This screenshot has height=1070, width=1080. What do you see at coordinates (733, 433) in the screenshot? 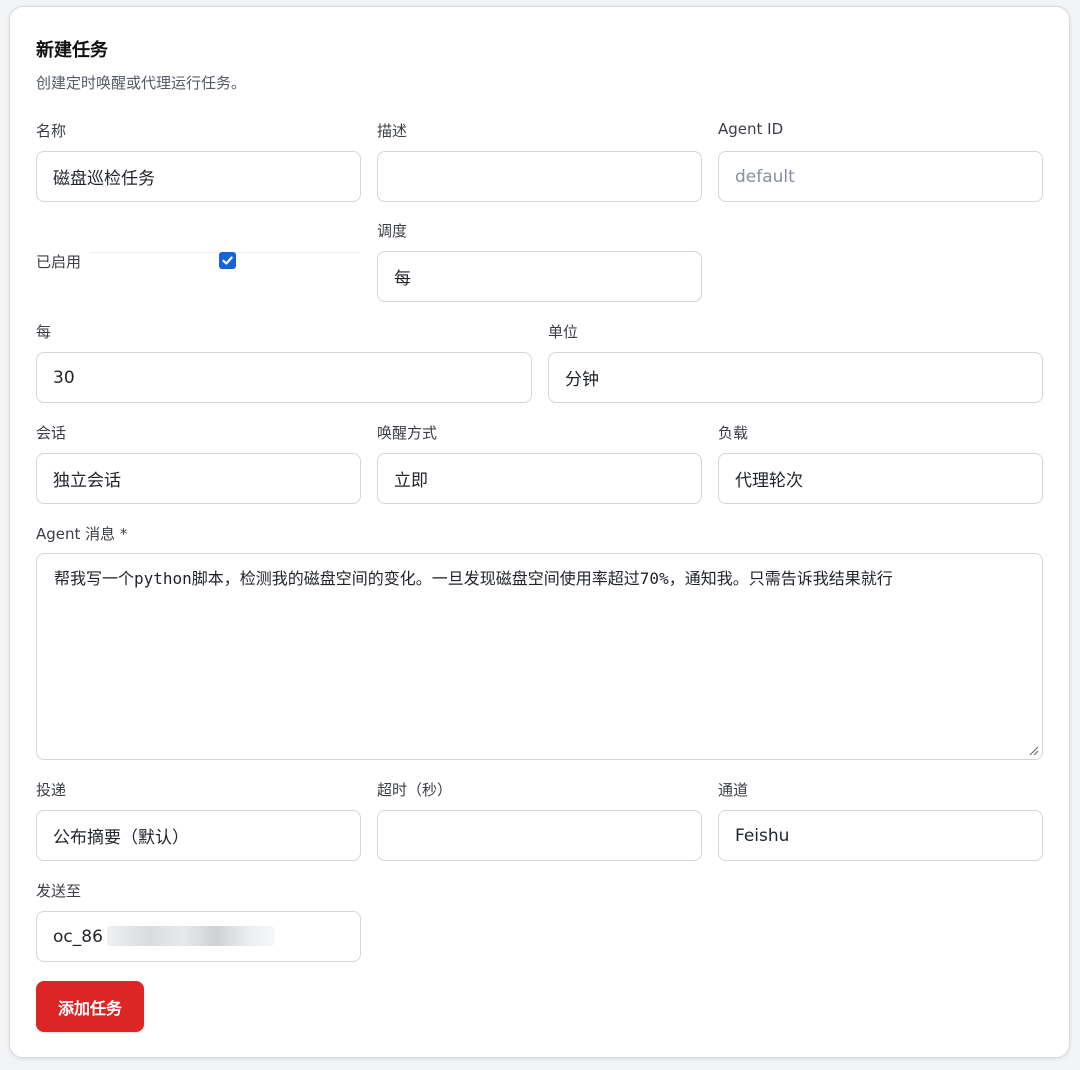
I see `payload-label: 负载` at bounding box center [733, 433].